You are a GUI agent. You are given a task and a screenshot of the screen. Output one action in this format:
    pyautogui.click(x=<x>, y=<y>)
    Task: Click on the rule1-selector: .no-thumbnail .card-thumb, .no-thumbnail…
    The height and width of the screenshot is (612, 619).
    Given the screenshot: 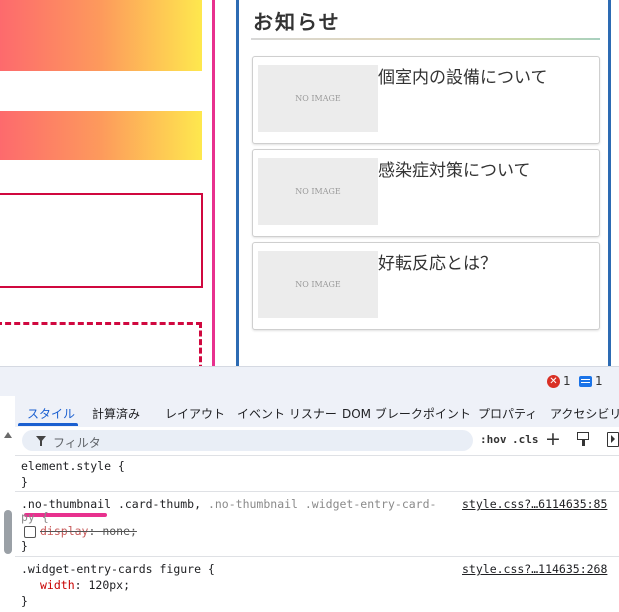 What is the action you would take?
    pyautogui.click(x=228, y=504)
    